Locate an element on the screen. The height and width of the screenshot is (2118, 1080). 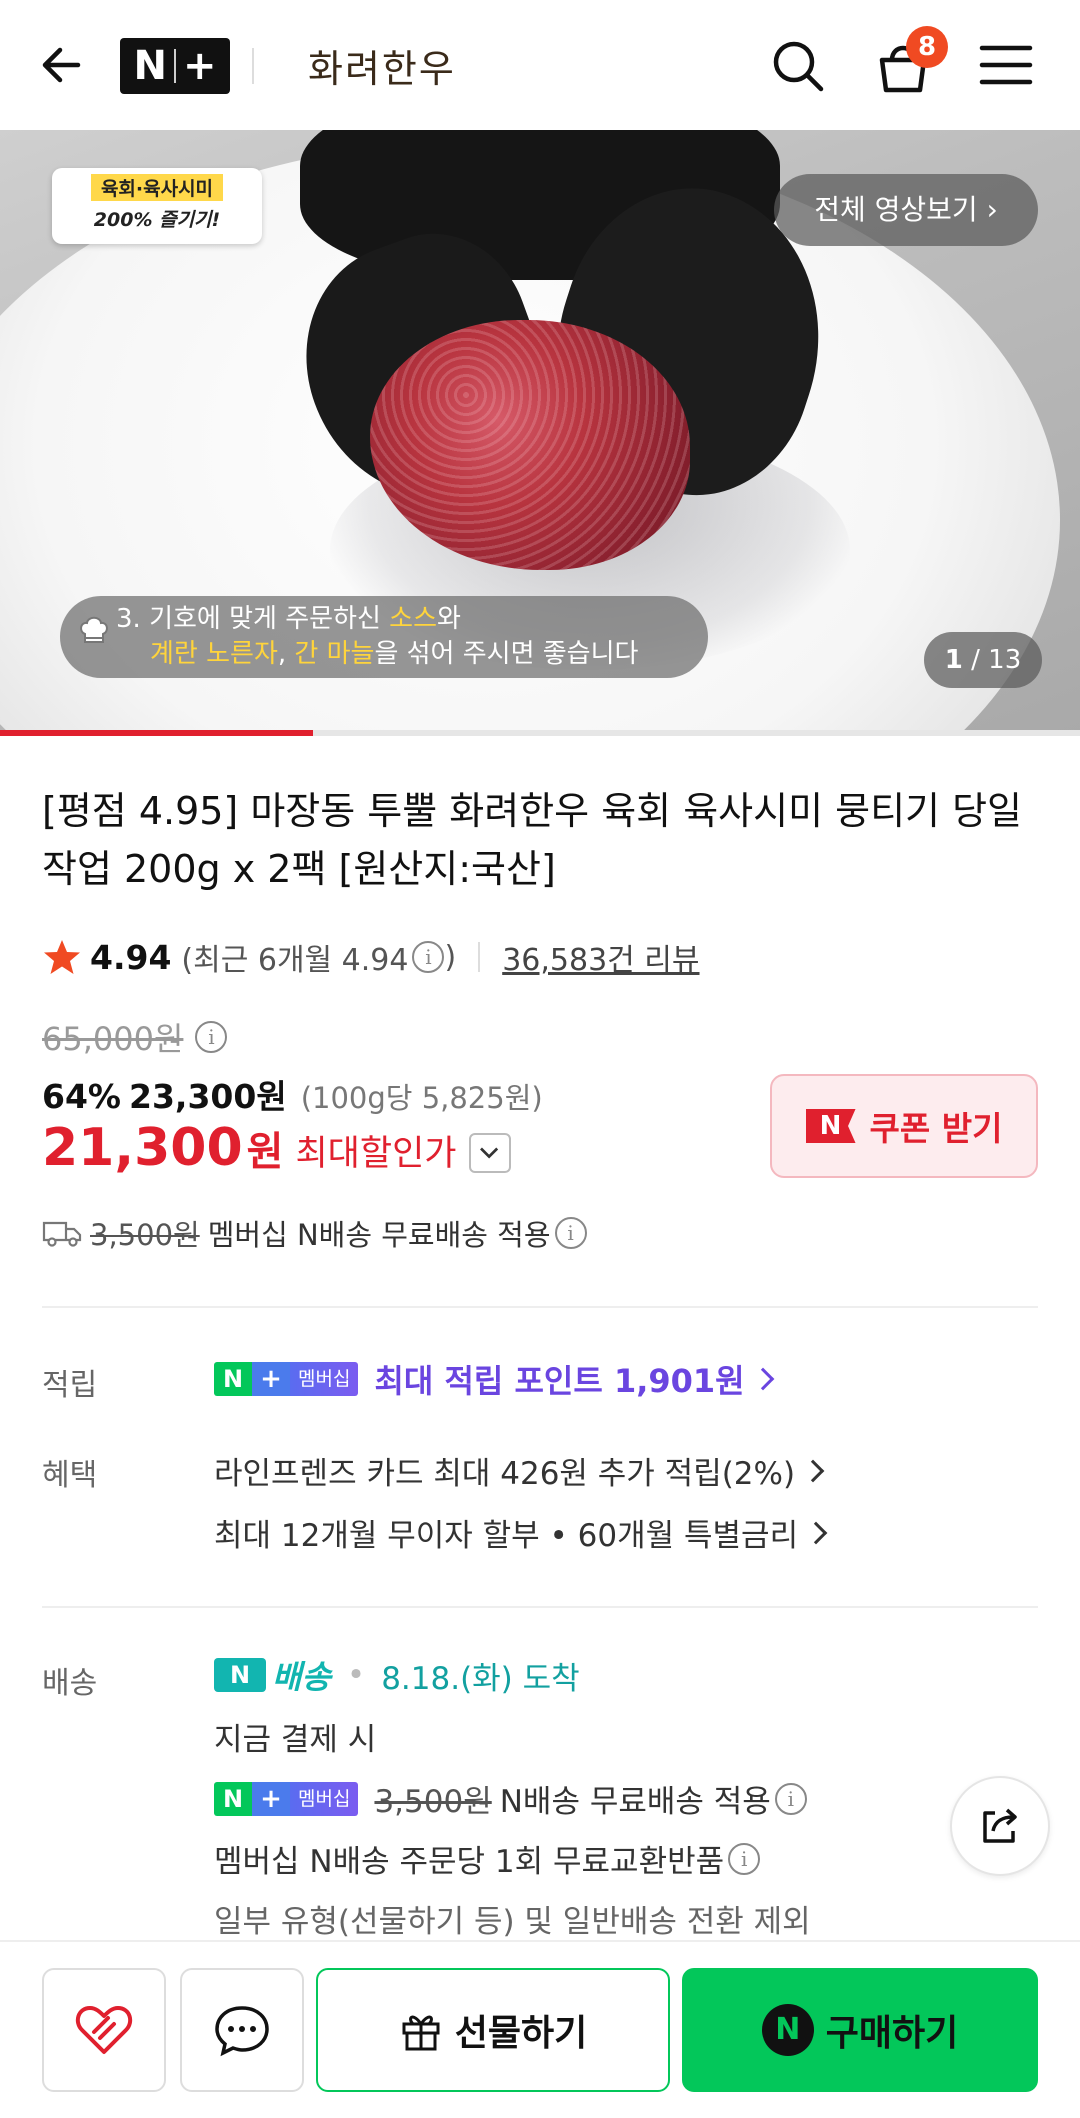
original-price: 65,000원 i is located at coordinates (135, 1037).